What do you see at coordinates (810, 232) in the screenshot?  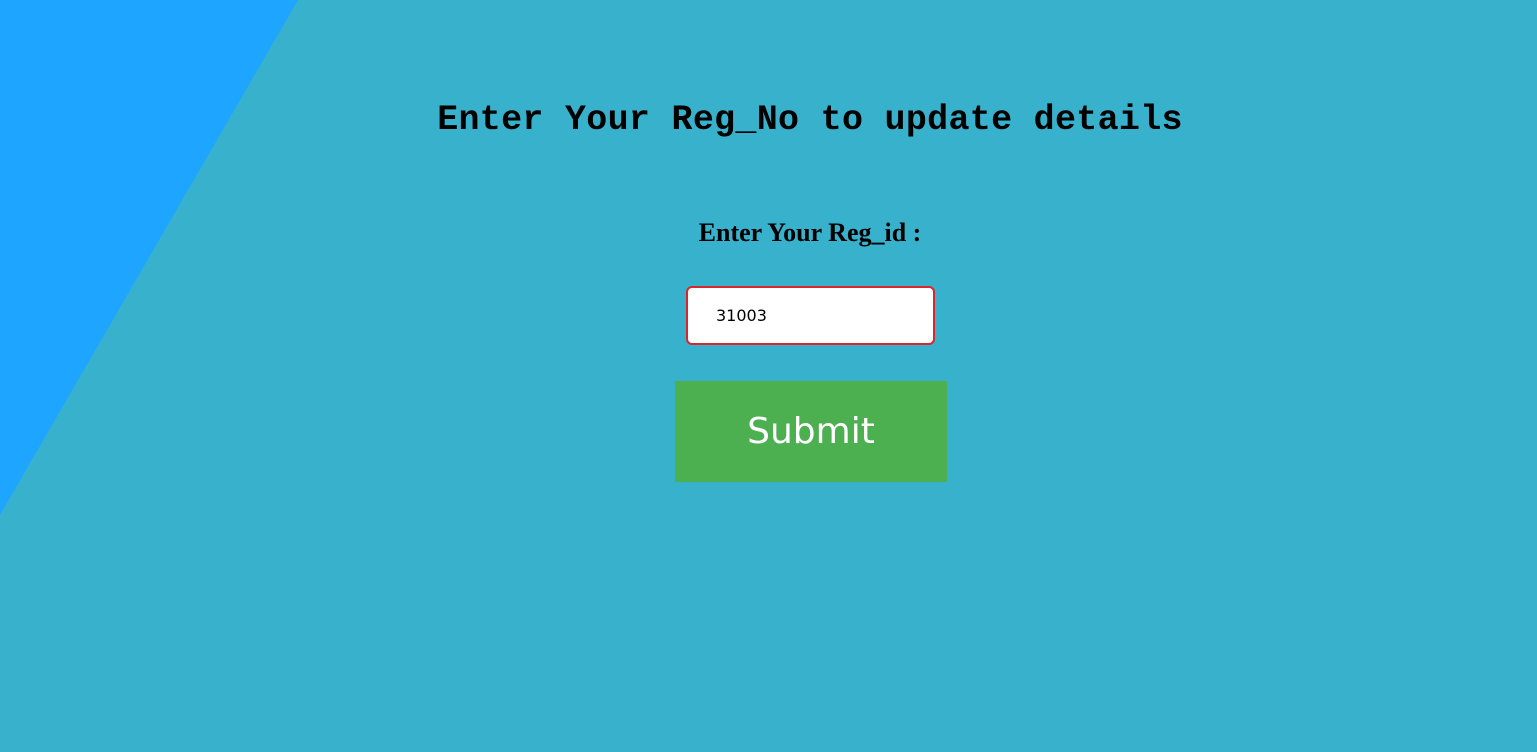 I see `reg-id-label: Enter Your Reg_id :` at bounding box center [810, 232].